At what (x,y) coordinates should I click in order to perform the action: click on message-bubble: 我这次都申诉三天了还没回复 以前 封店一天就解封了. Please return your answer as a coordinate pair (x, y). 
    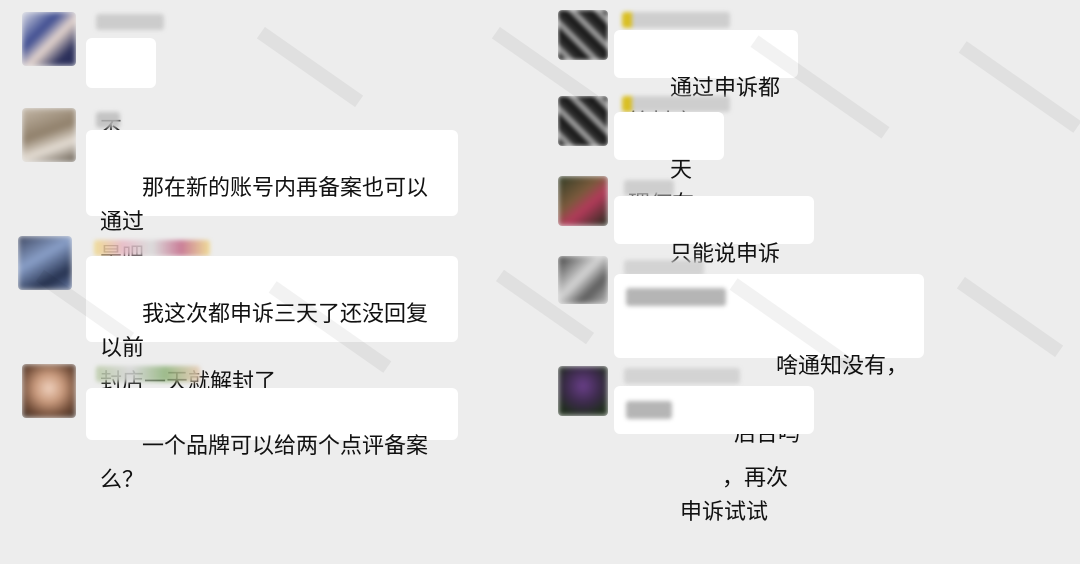
    Looking at the image, I should click on (272, 325).